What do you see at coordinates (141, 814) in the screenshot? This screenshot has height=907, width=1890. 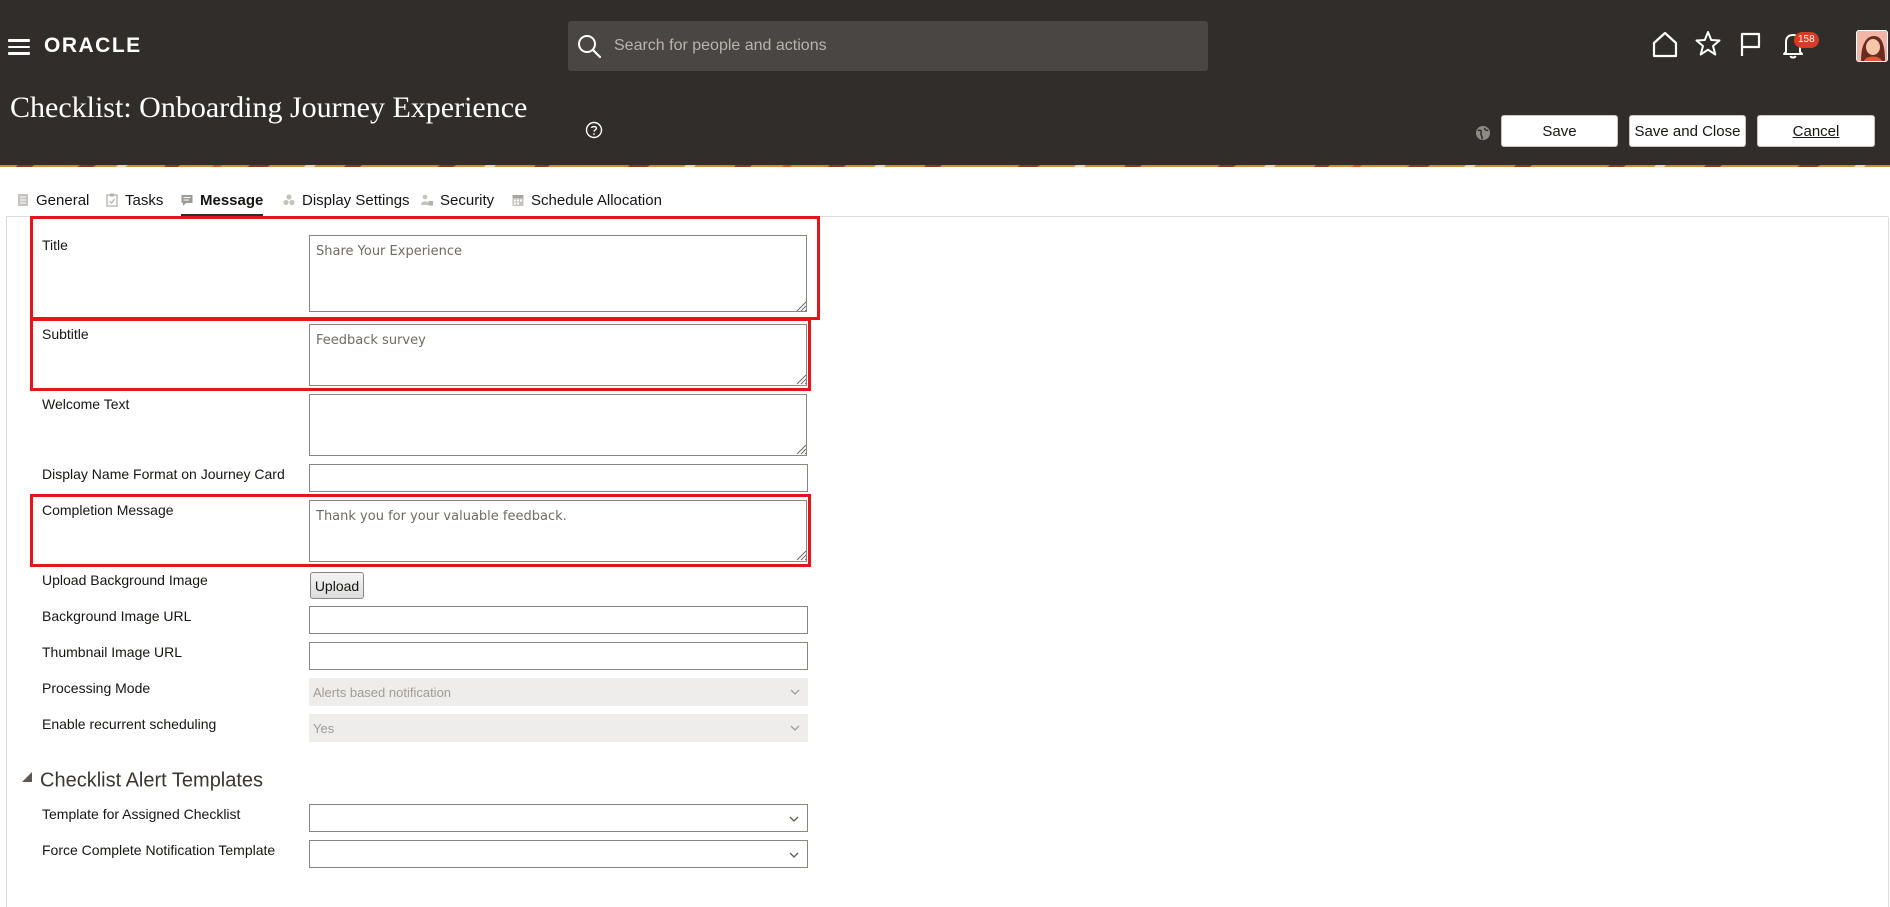 I see `template-assigned-checklist-label: Template for Assigned Checklist` at bounding box center [141, 814].